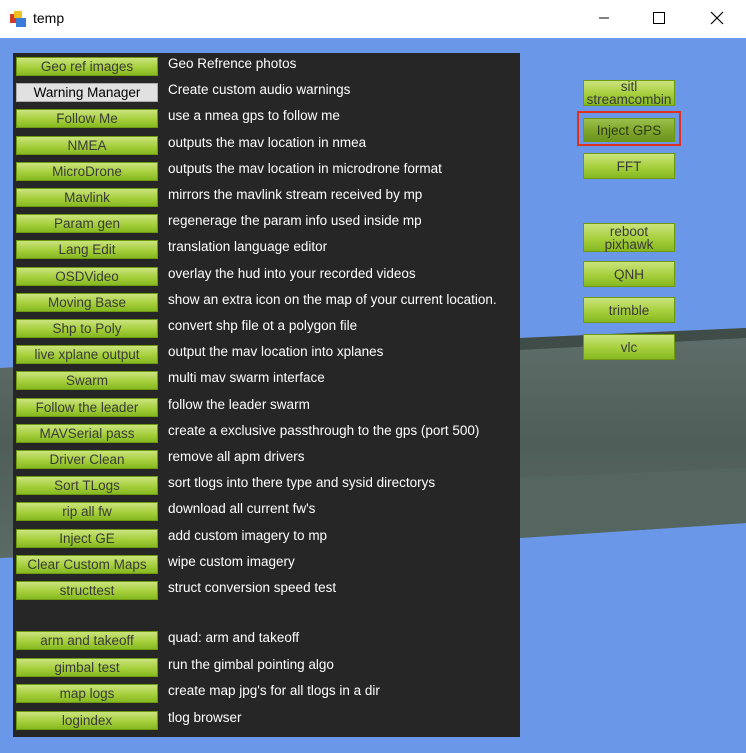  What do you see at coordinates (87, 640) in the screenshot?
I see `tool-button: arm and takeoff` at bounding box center [87, 640].